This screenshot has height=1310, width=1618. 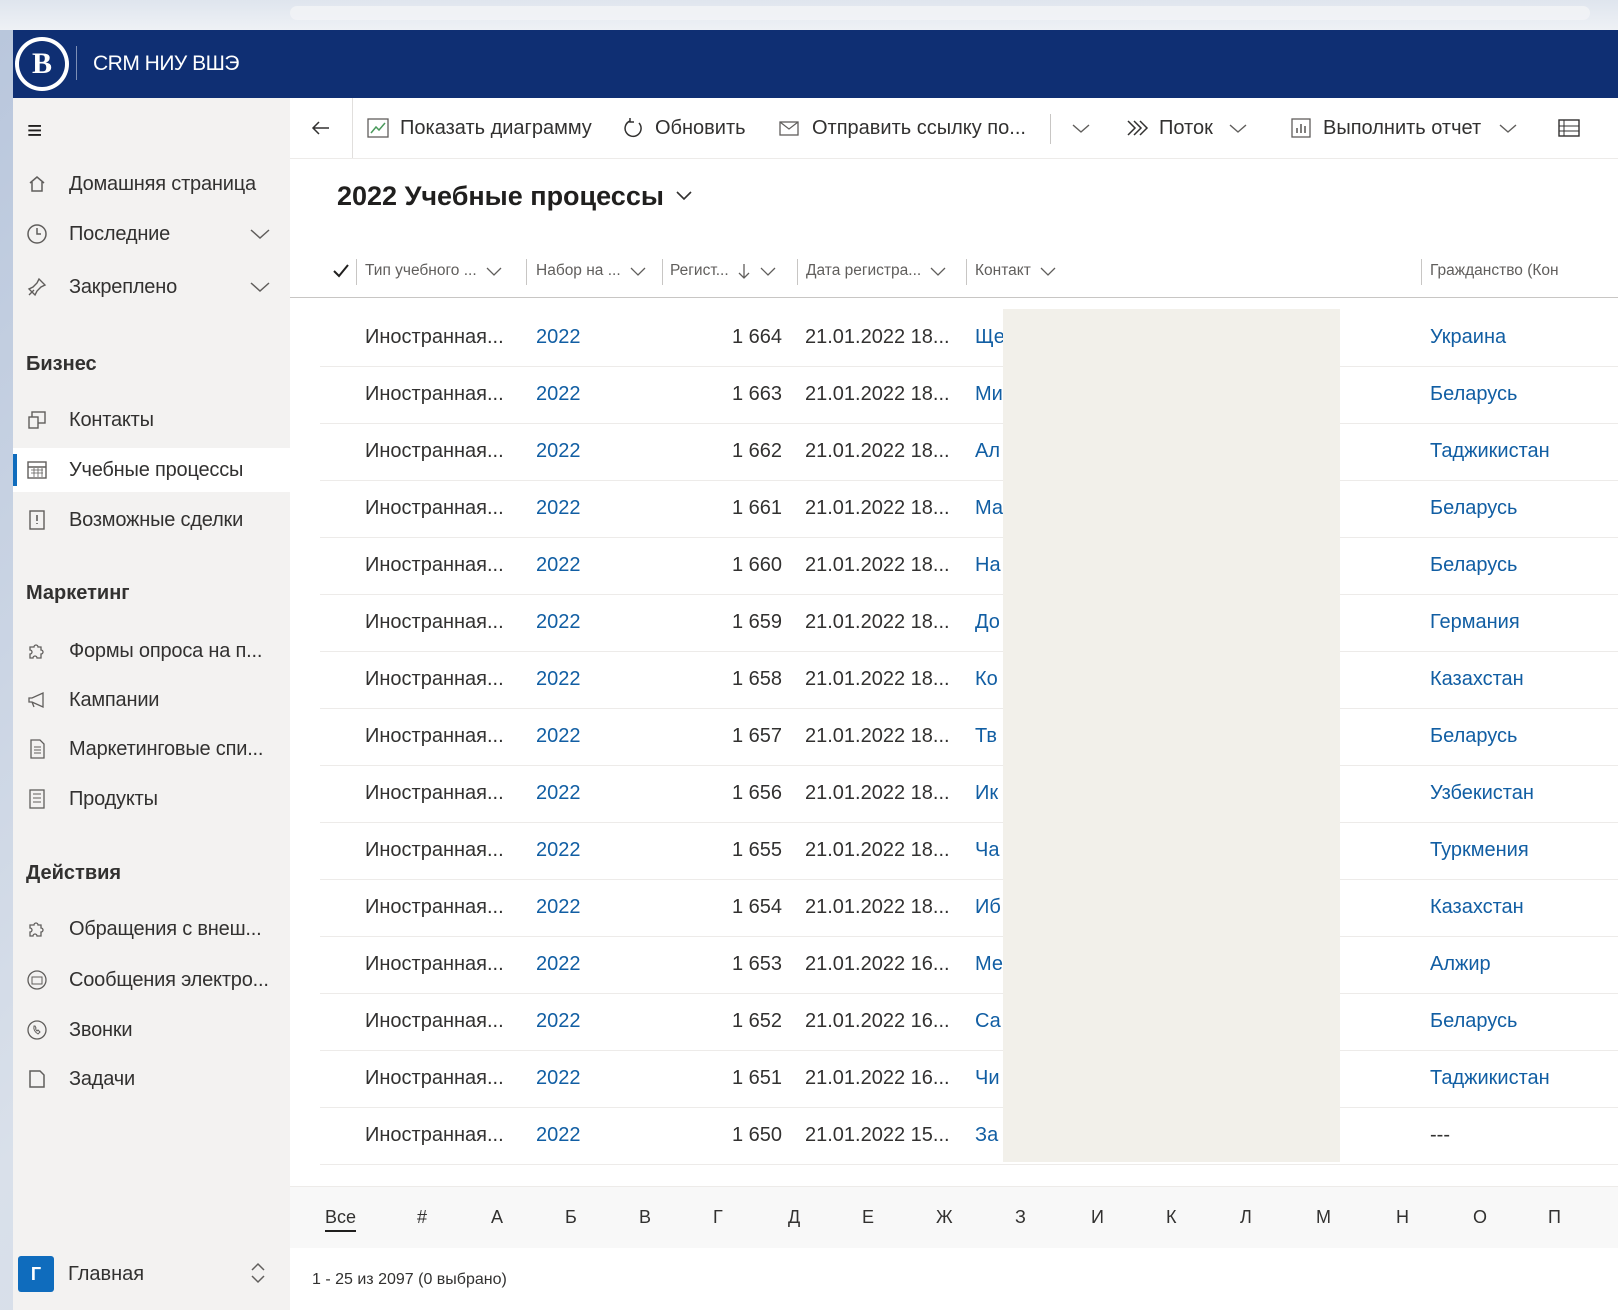 What do you see at coordinates (986, 679) in the screenshot?
I see `cell-contact-link: Ко` at bounding box center [986, 679].